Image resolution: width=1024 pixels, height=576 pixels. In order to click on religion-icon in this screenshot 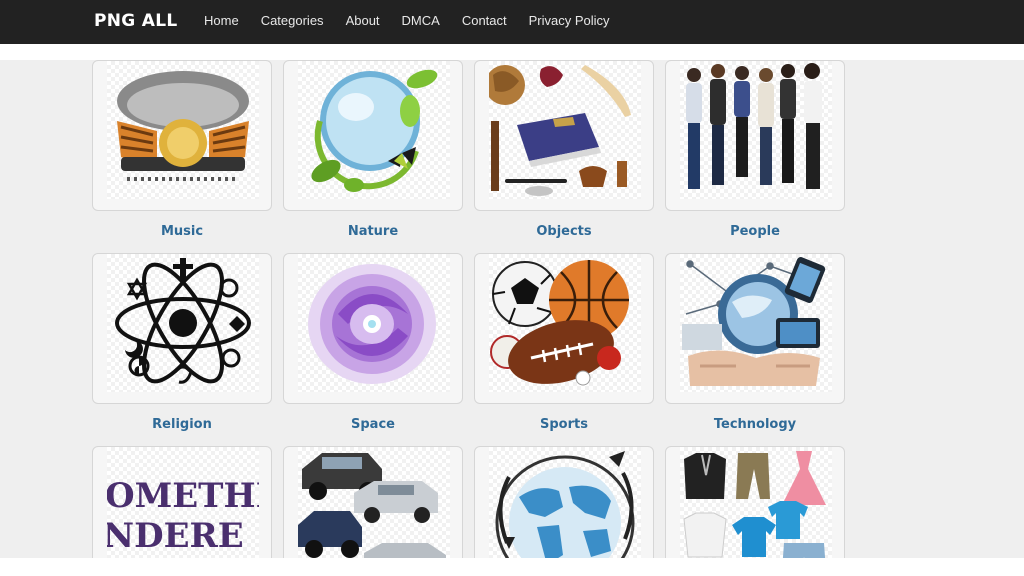, I will do `click(183, 323)`.